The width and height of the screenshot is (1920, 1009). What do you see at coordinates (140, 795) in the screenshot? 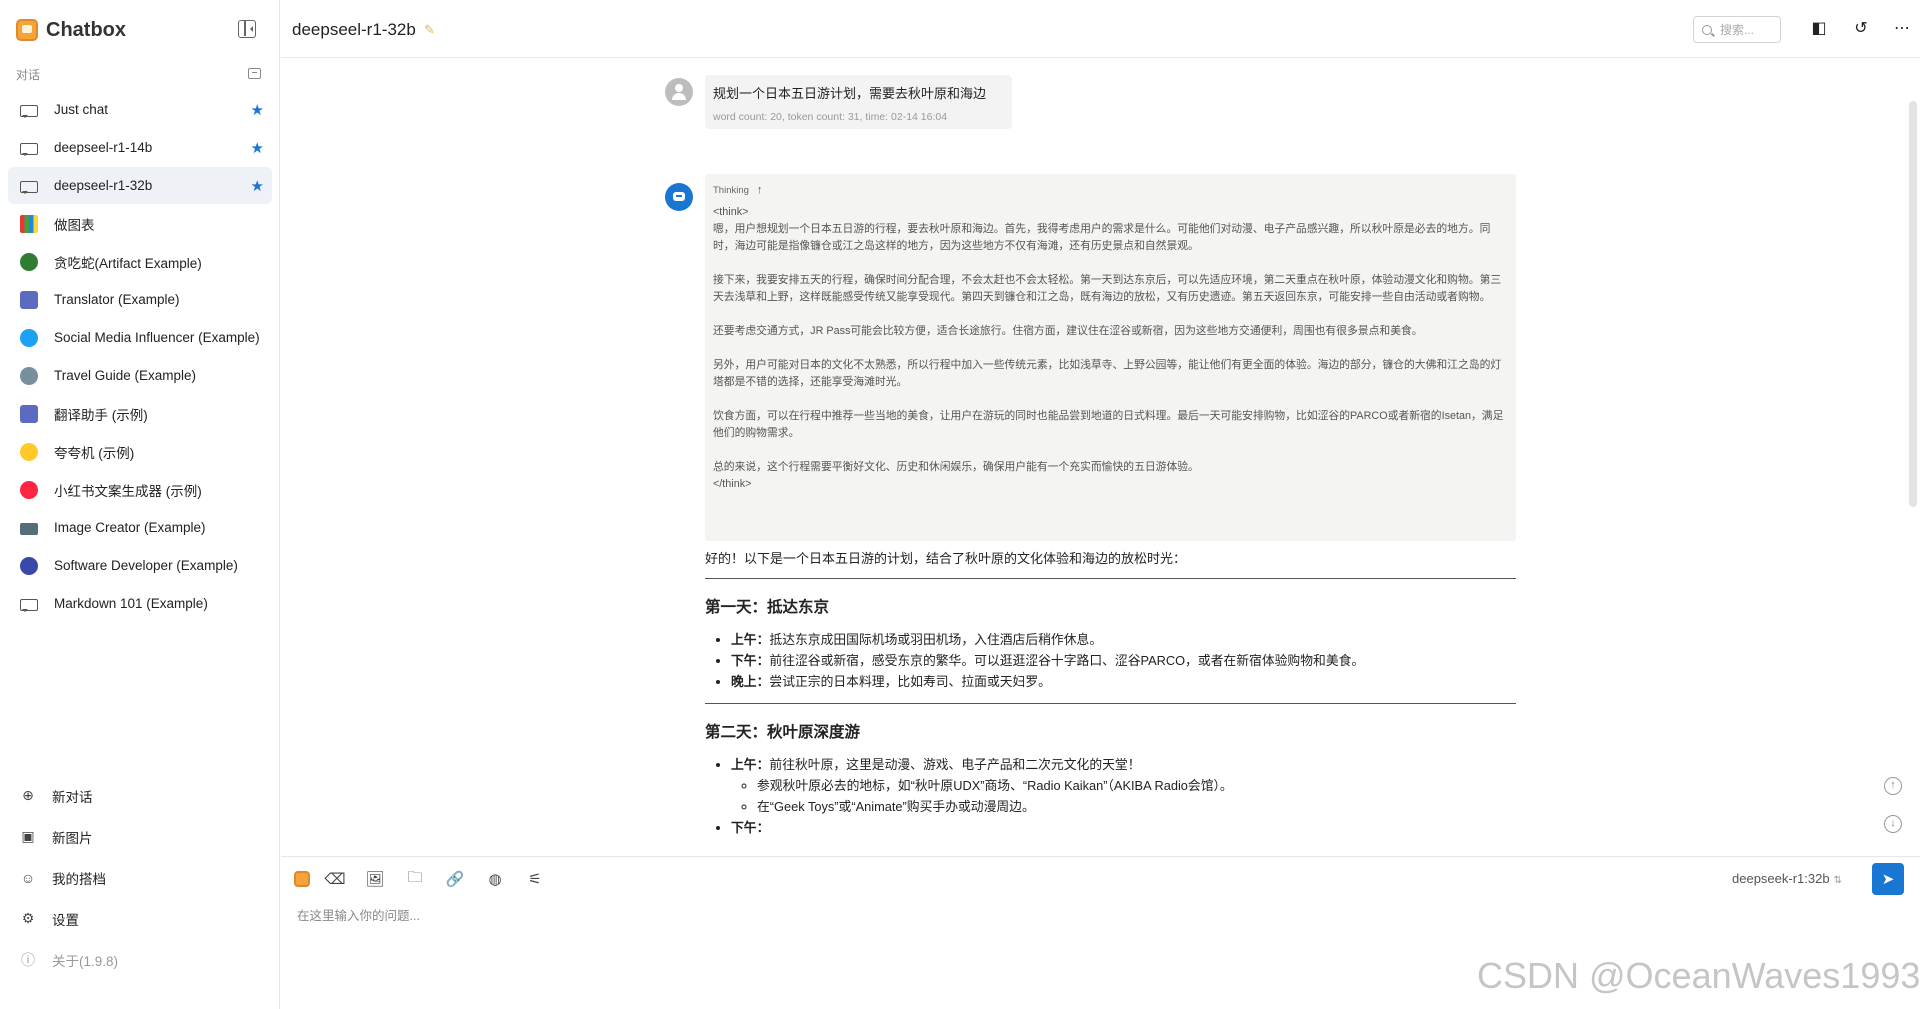
I see `new-chat-button: ⊕ 新对话` at bounding box center [140, 795].